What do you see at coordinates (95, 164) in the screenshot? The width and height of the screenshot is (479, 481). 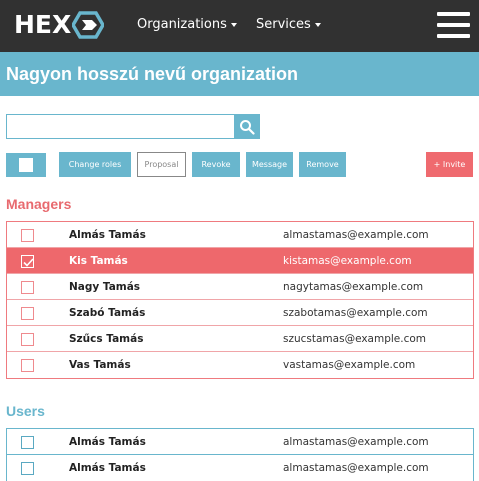 I see `change-roles-button: Change roles` at bounding box center [95, 164].